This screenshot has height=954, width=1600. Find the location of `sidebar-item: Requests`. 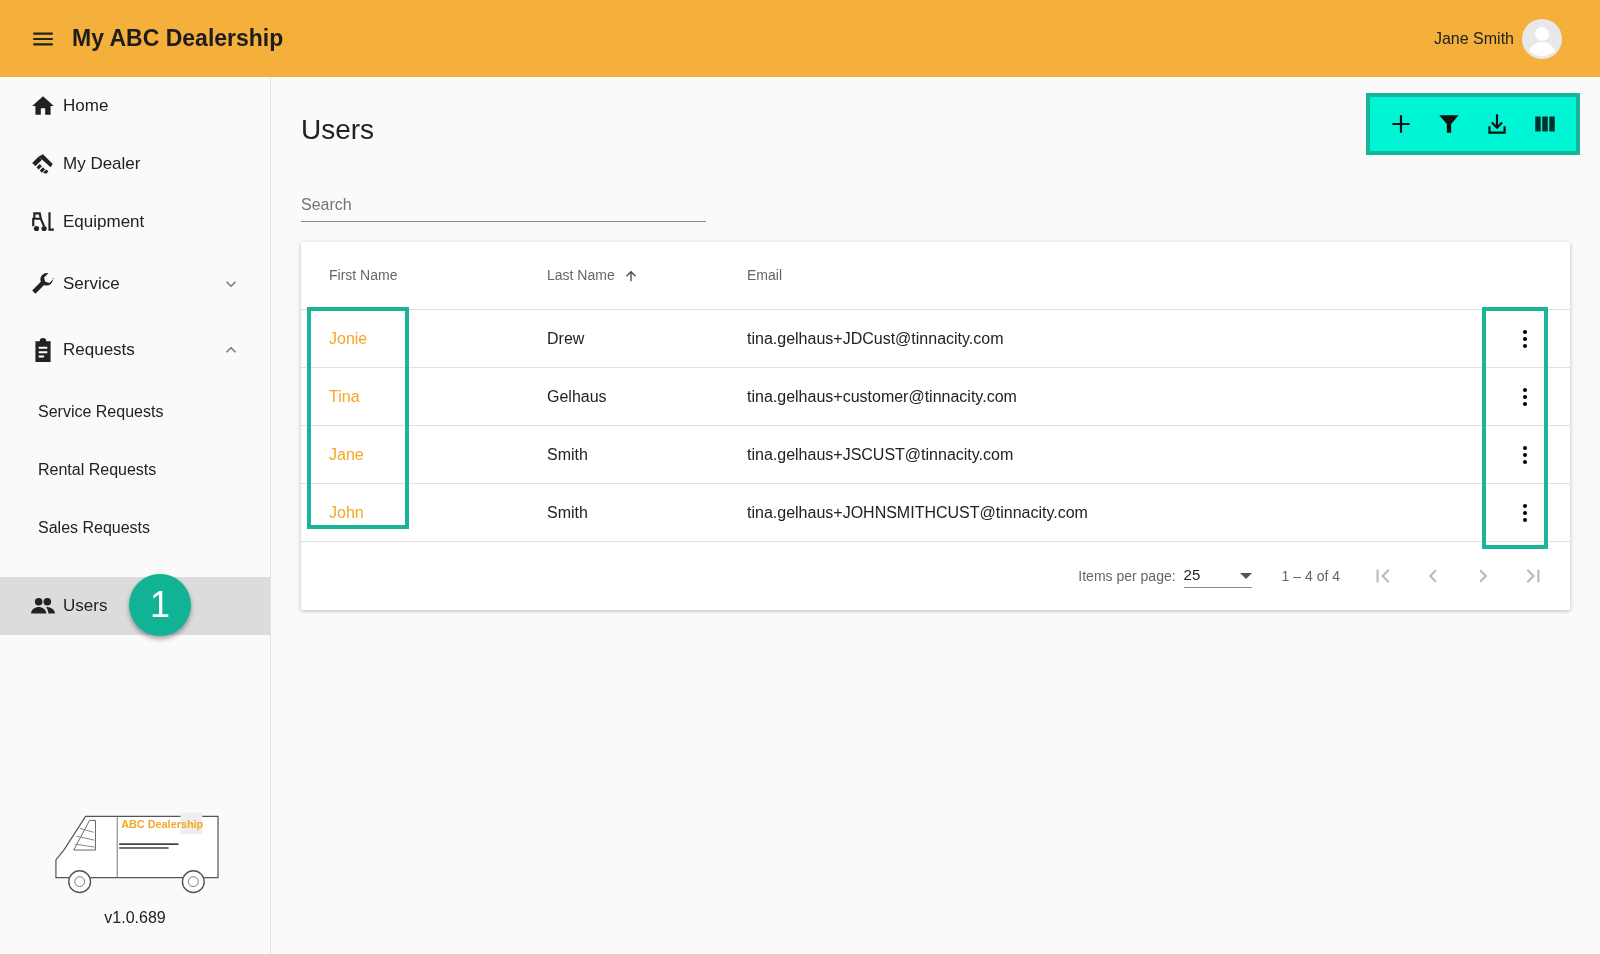

sidebar-item: Requests is located at coordinates (135, 350).